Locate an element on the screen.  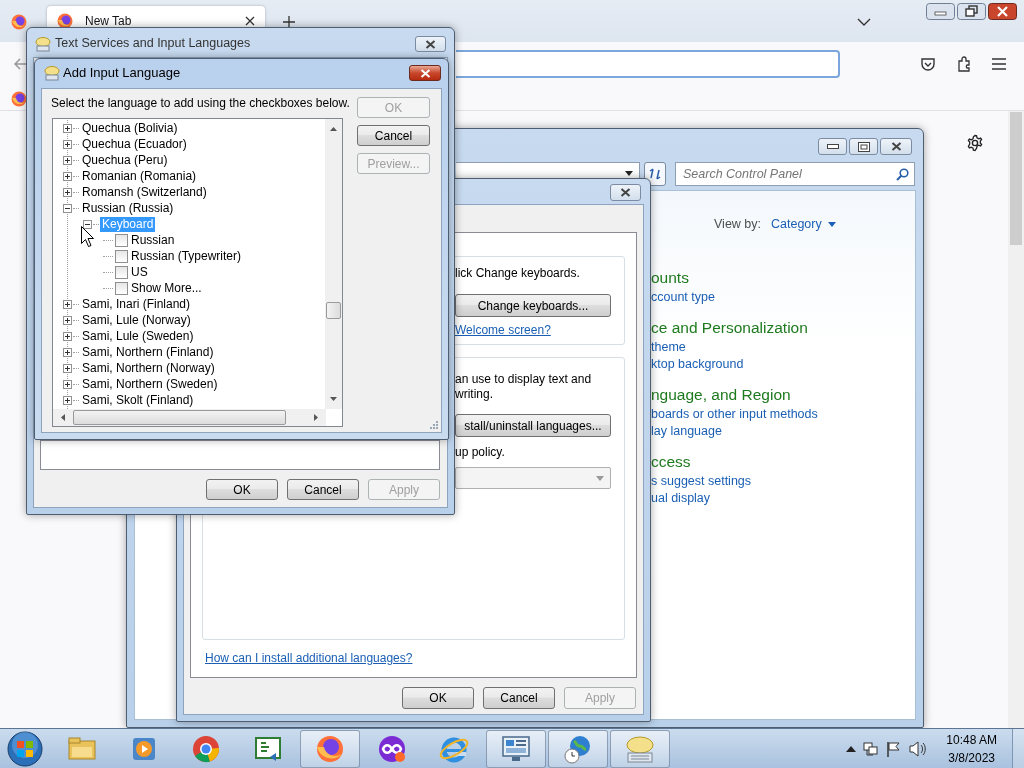
plus-icon is located at coordinates (289, 22).